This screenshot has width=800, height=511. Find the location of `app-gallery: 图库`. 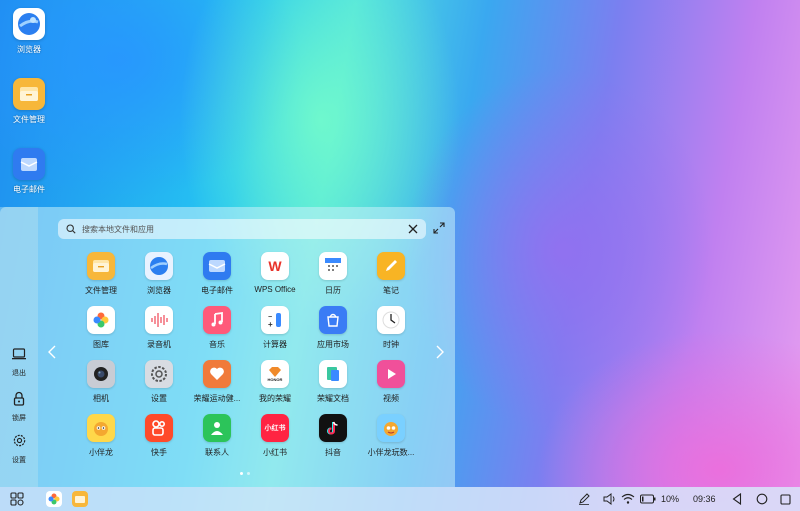

app-gallery: 图库 is located at coordinates (101, 328).